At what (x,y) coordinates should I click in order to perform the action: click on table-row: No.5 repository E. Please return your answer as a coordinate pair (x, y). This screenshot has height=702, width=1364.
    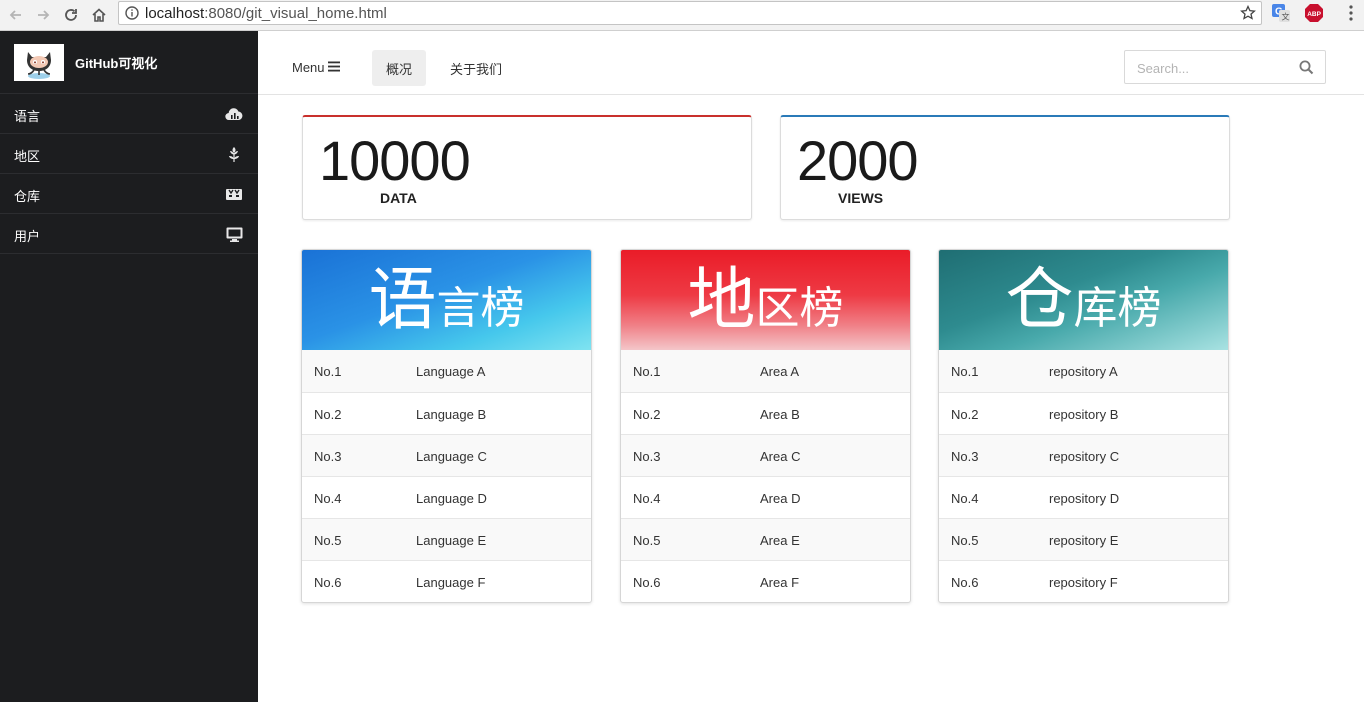
    Looking at the image, I should click on (1083, 539).